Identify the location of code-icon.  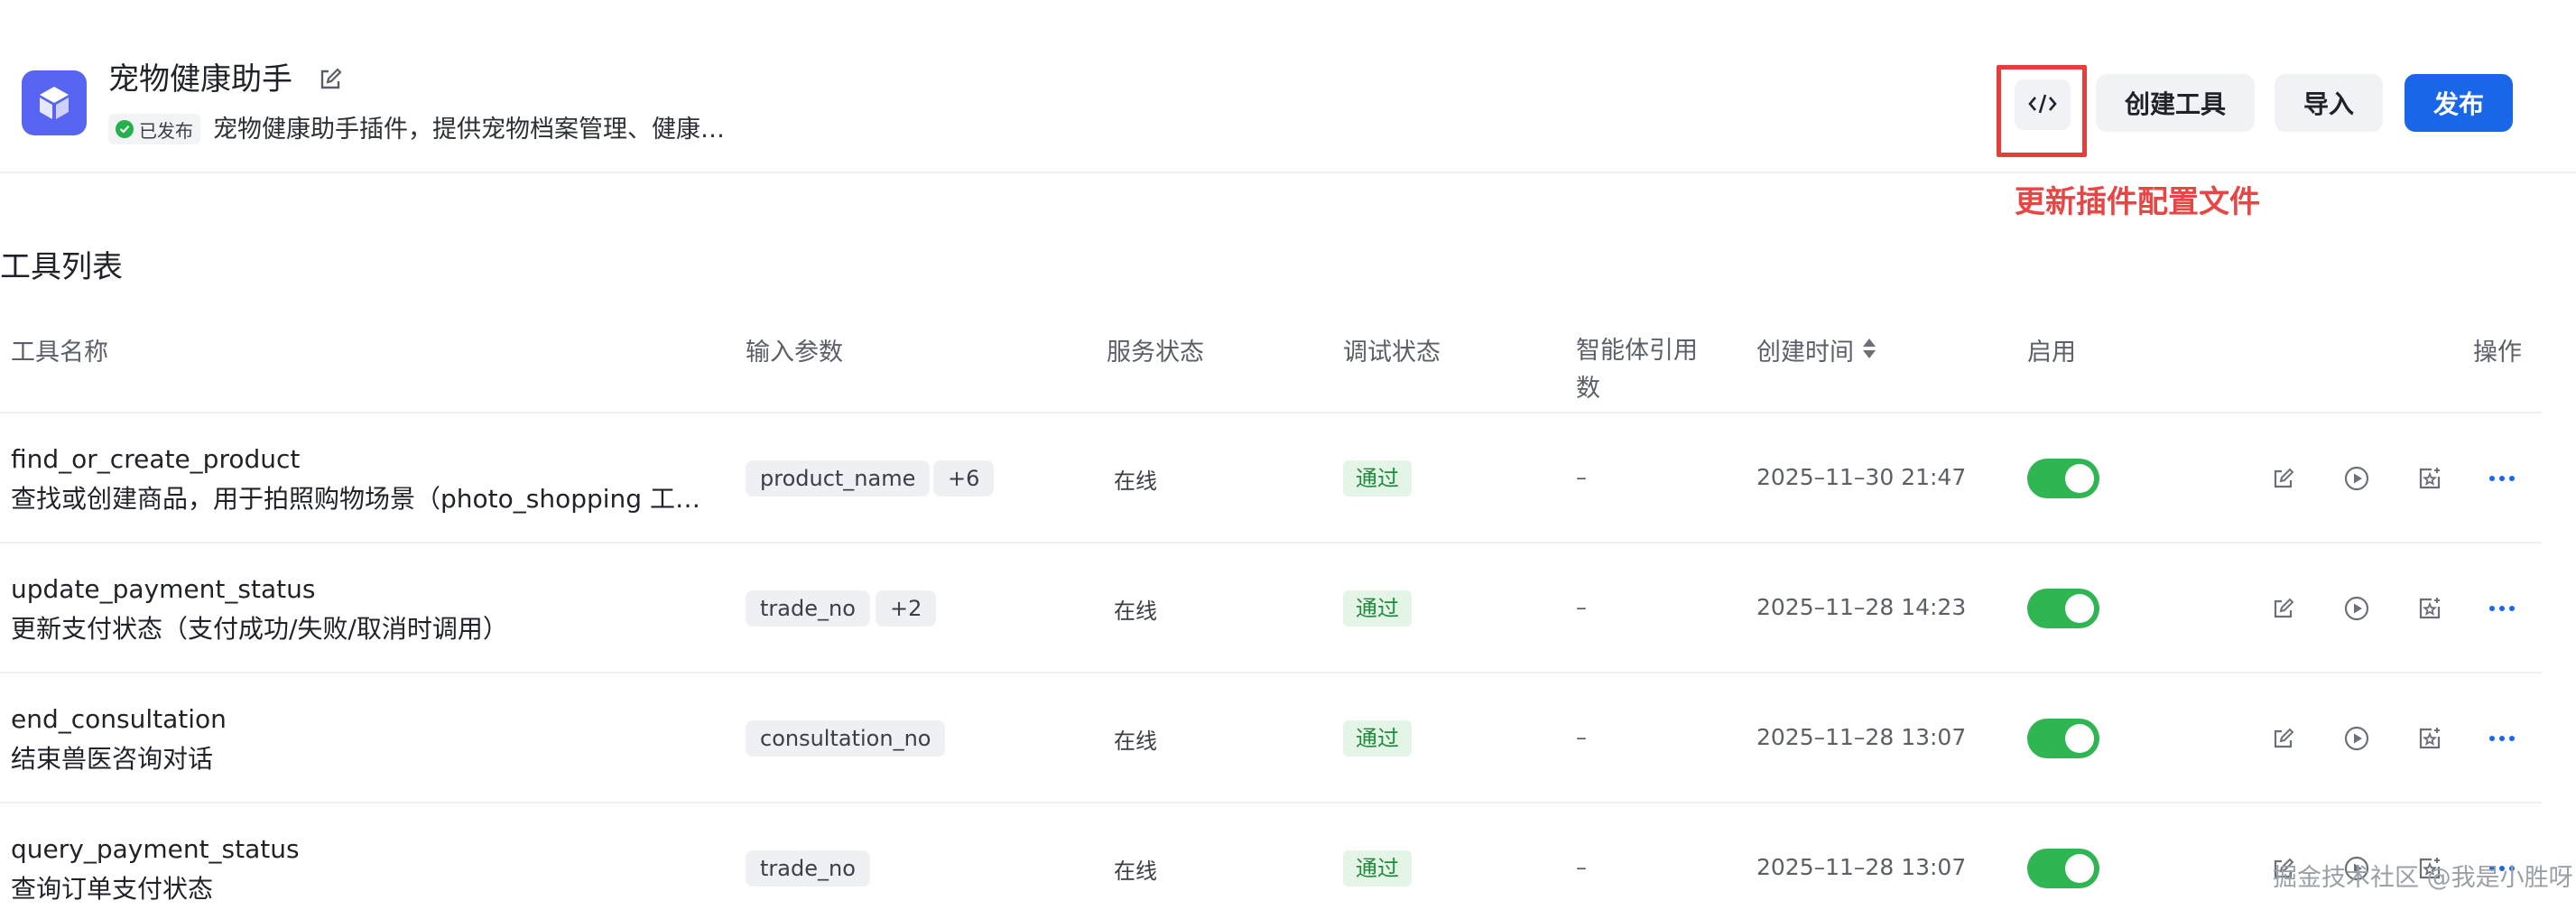
(2042, 105).